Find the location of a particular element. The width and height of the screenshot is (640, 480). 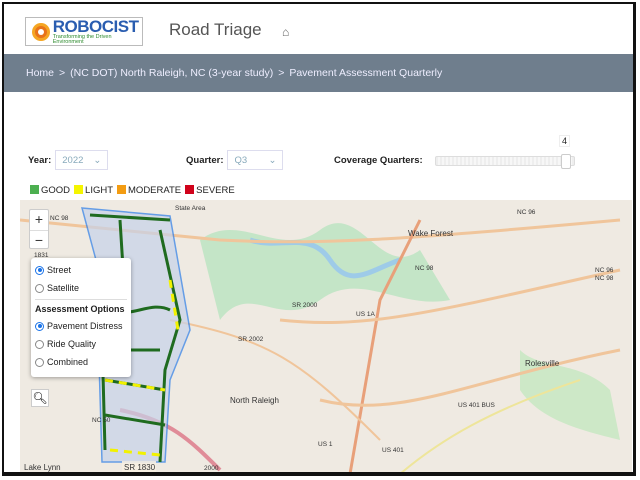

zoom-in-button: + is located at coordinates (39, 220).